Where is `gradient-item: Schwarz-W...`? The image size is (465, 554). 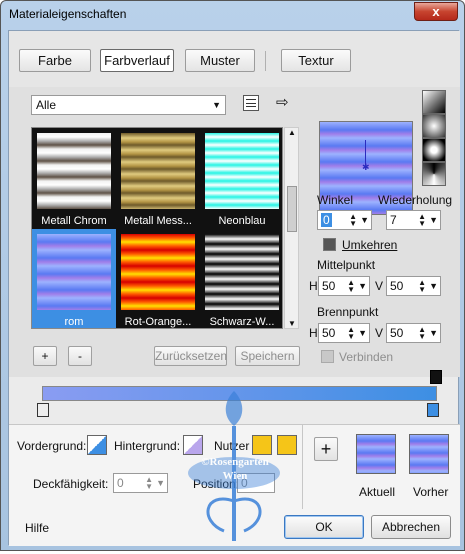
gradient-item: Schwarz-W... is located at coordinates (241, 278).